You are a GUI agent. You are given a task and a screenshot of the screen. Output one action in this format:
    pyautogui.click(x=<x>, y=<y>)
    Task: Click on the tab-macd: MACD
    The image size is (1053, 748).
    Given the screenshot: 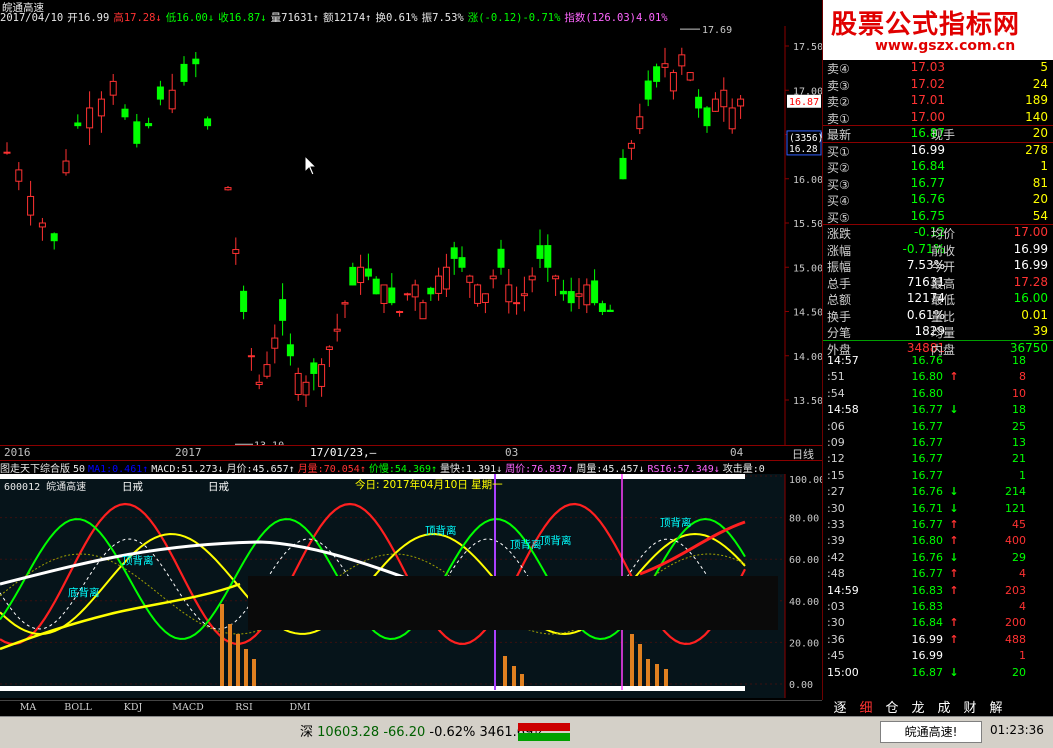 What is the action you would take?
    pyautogui.click(x=188, y=707)
    